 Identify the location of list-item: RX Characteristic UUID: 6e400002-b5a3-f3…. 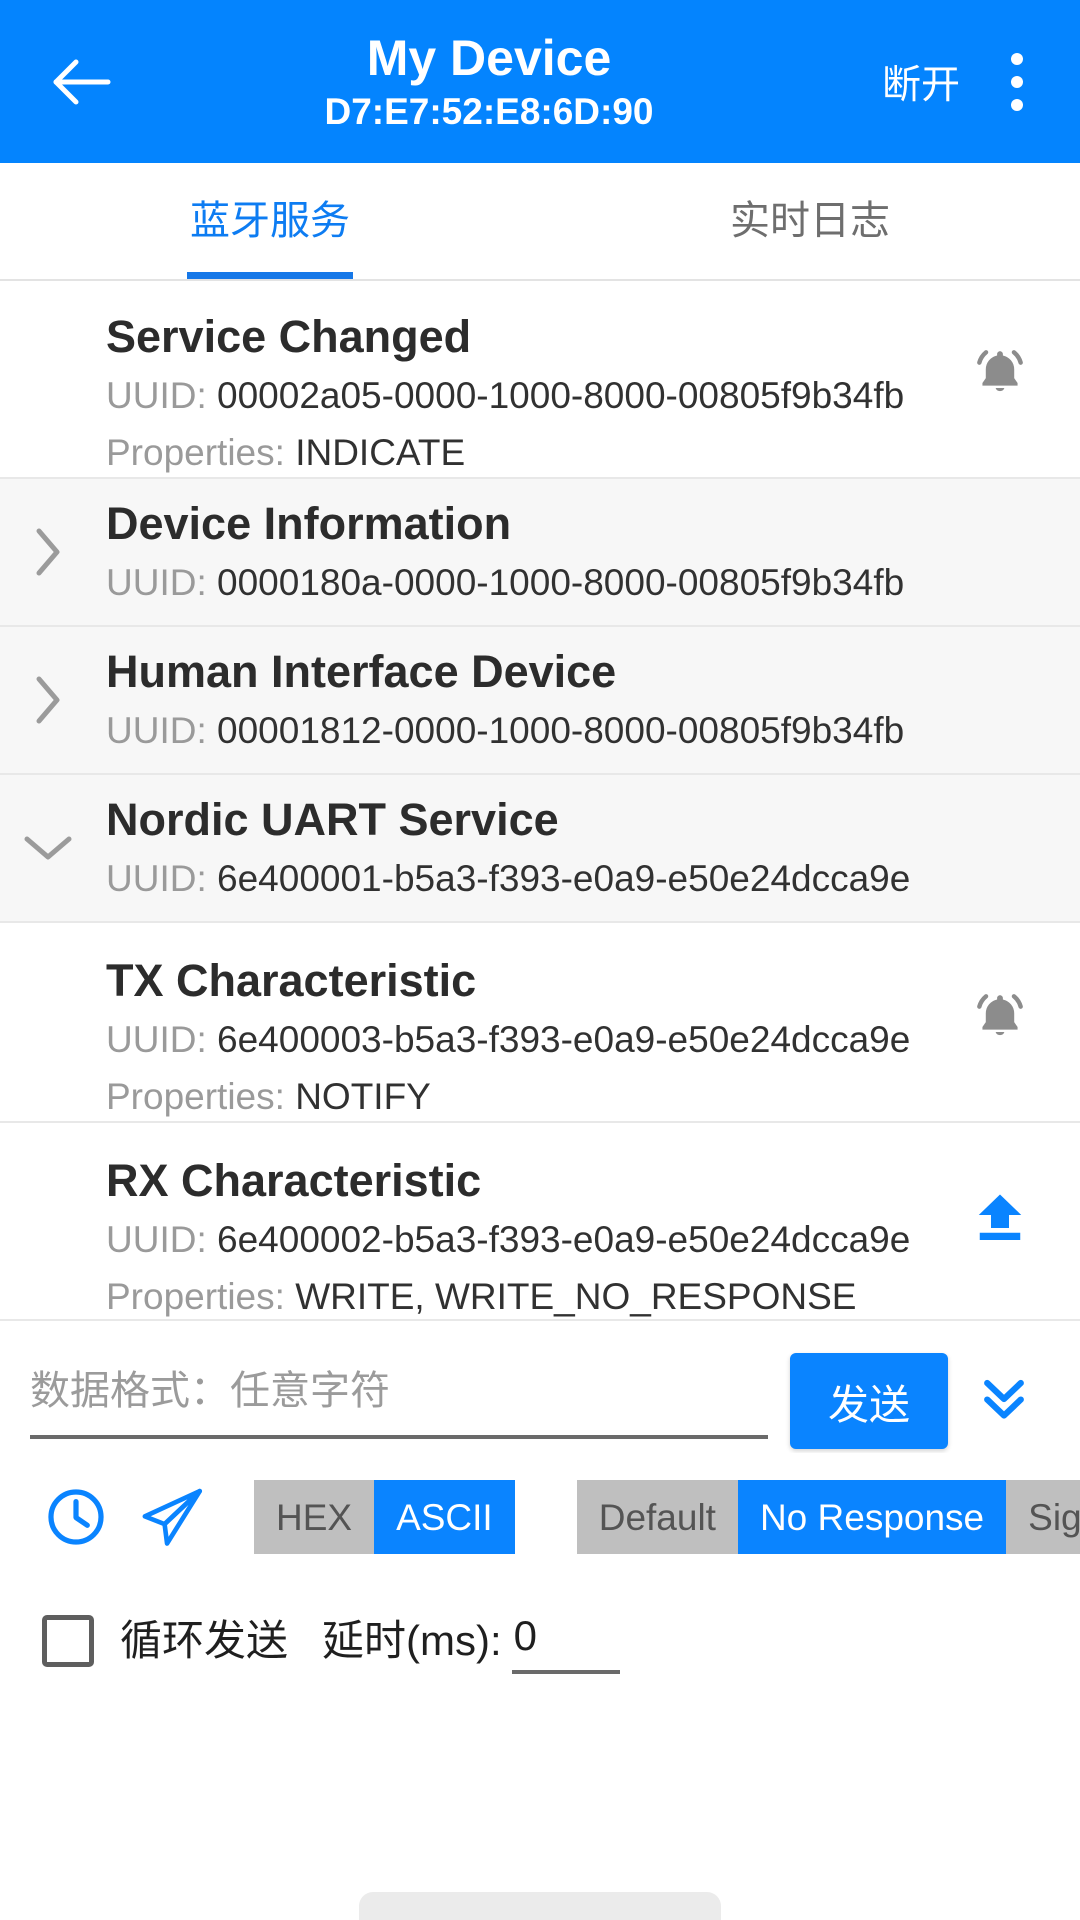
(540, 1222).